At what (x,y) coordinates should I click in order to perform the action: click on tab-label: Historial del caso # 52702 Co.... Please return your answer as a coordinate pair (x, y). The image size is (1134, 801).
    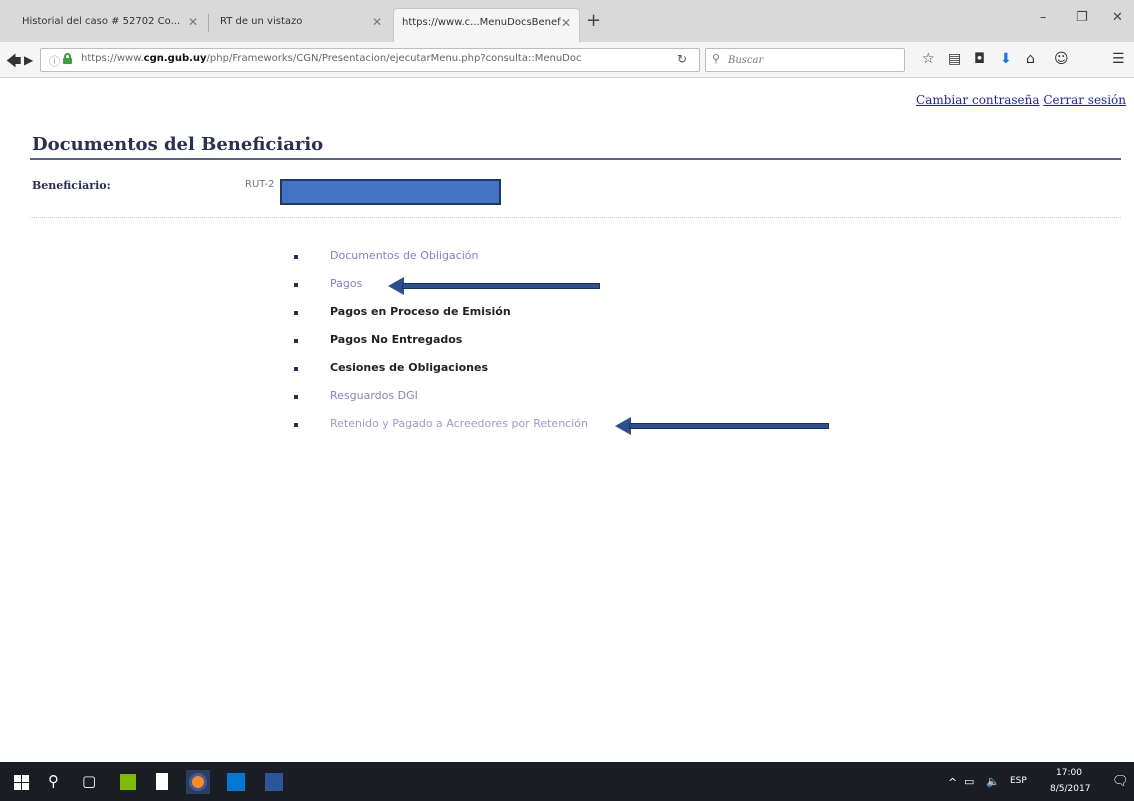
    Looking at the image, I should click on (101, 21).